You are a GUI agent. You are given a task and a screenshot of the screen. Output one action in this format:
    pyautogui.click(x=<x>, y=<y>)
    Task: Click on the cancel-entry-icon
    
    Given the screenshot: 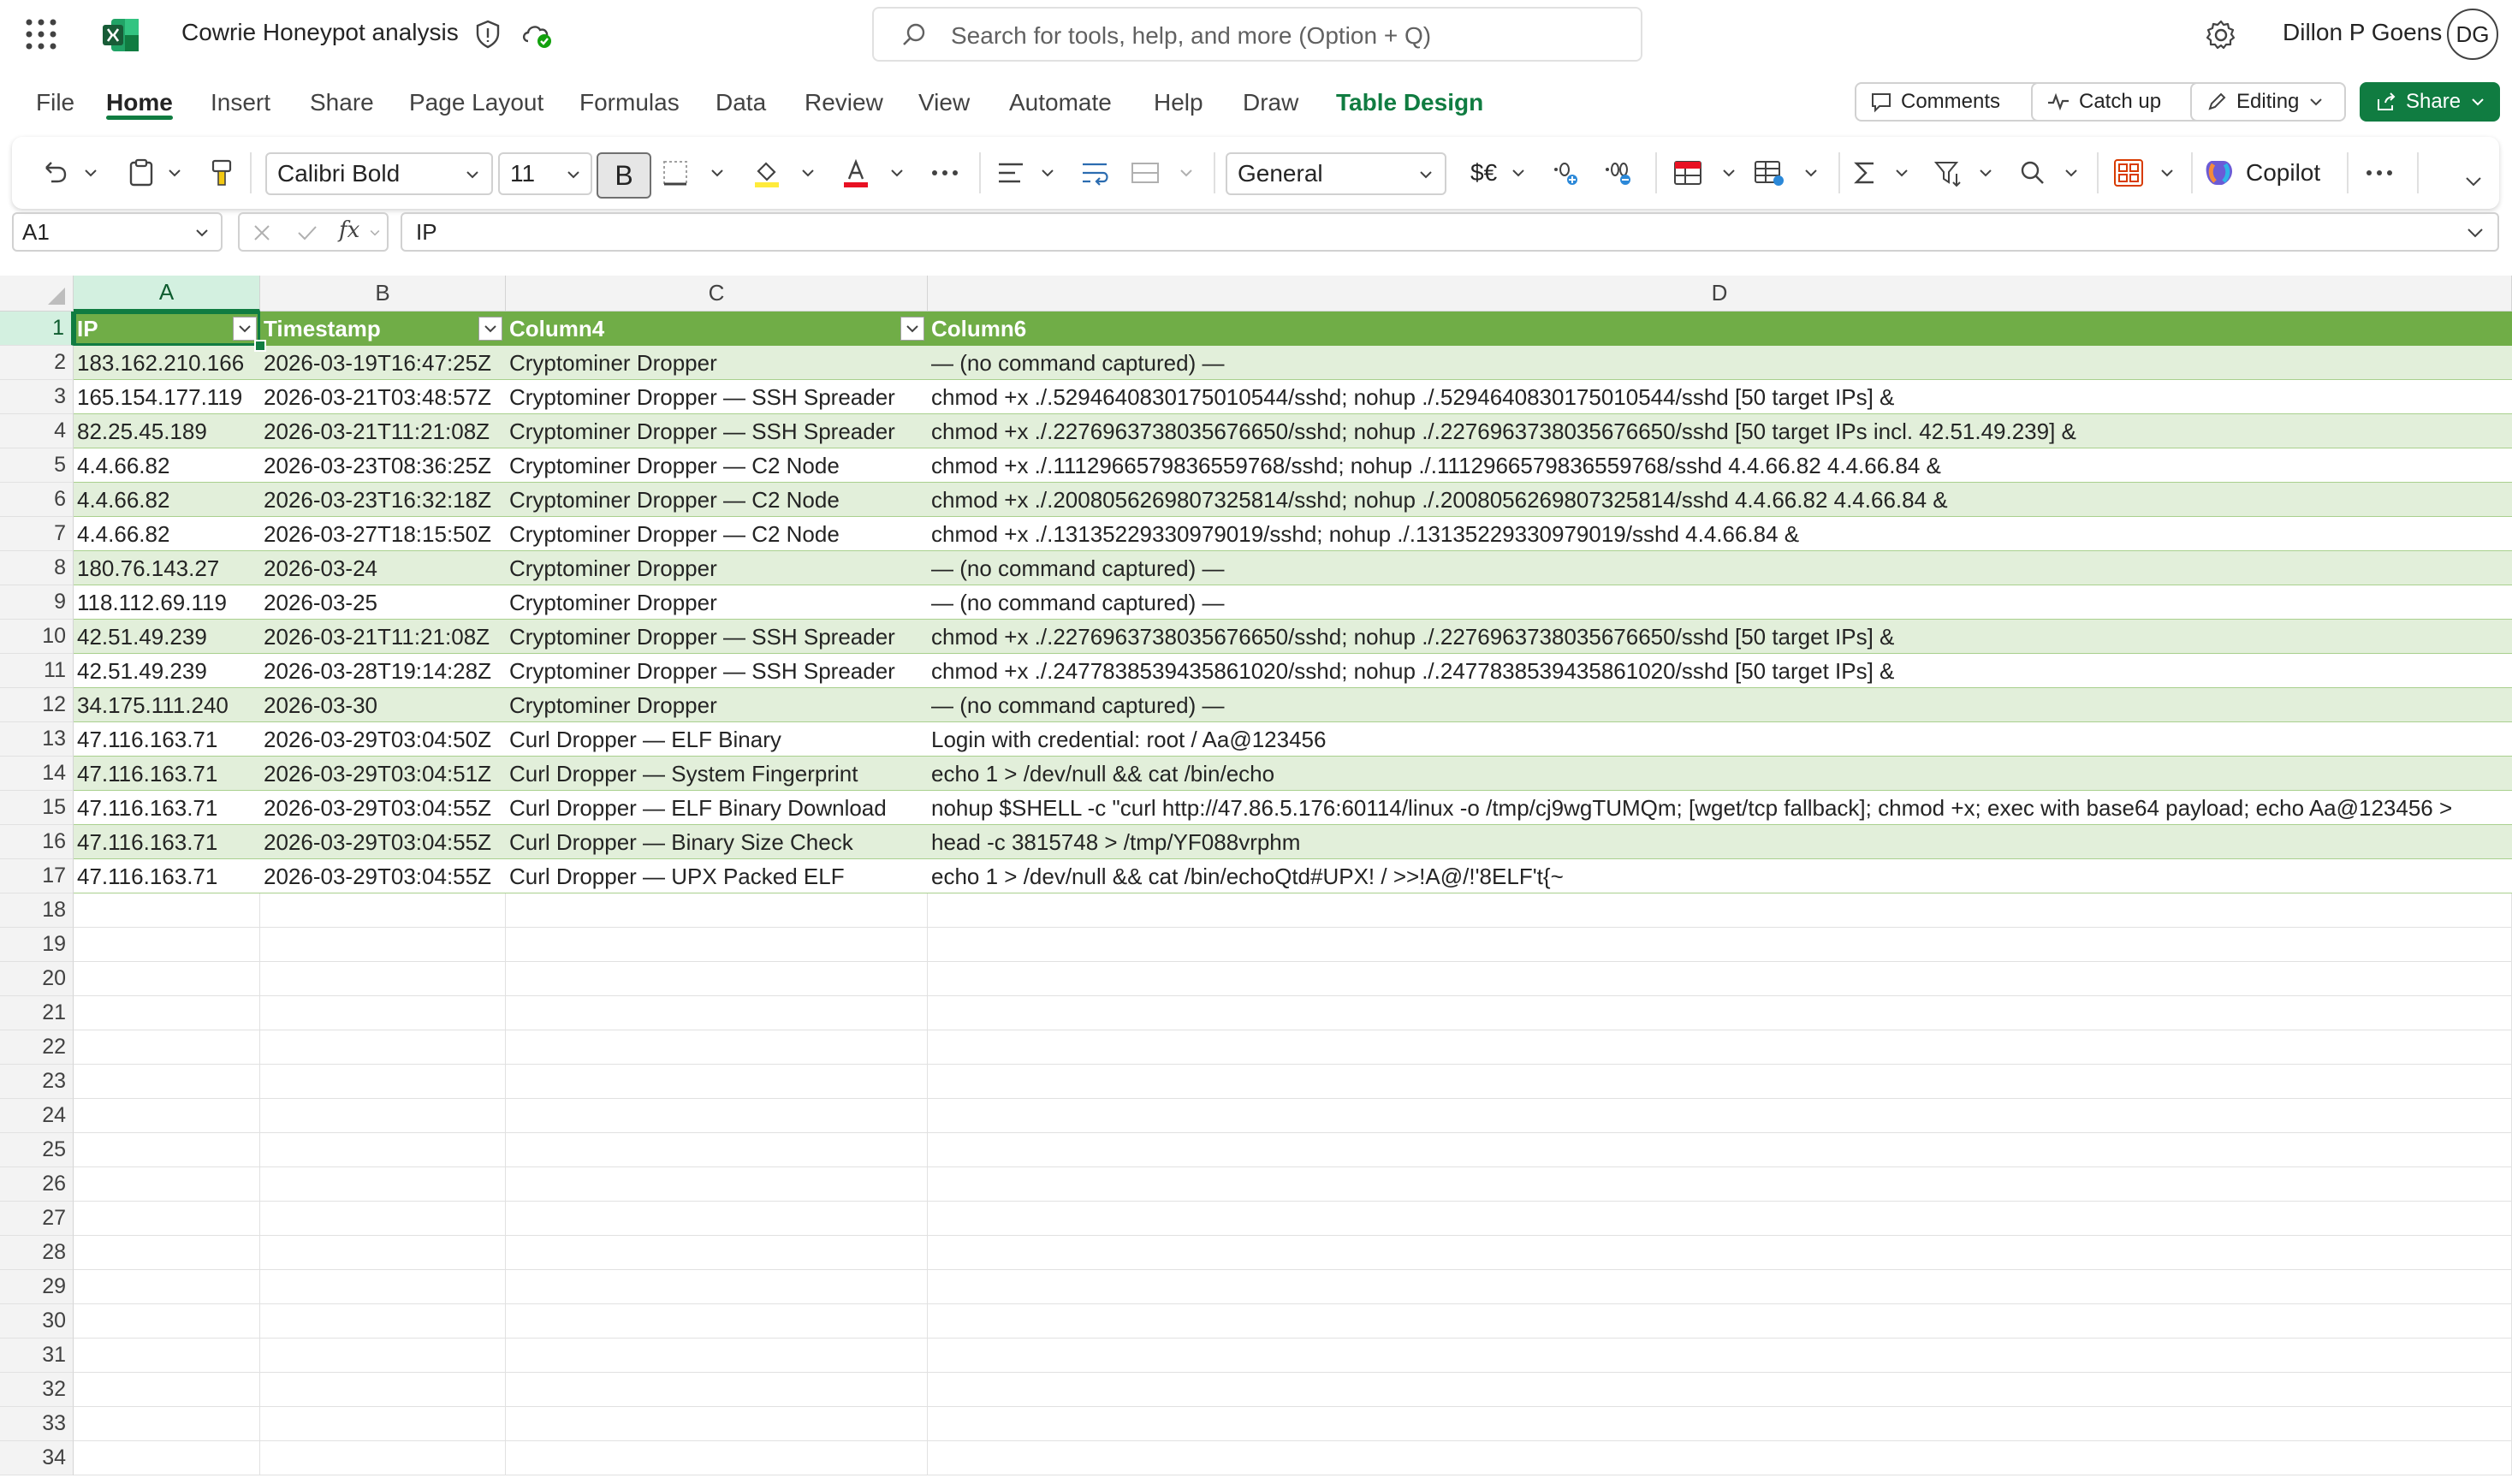 What is the action you would take?
    pyautogui.click(x=262, y=233)
    